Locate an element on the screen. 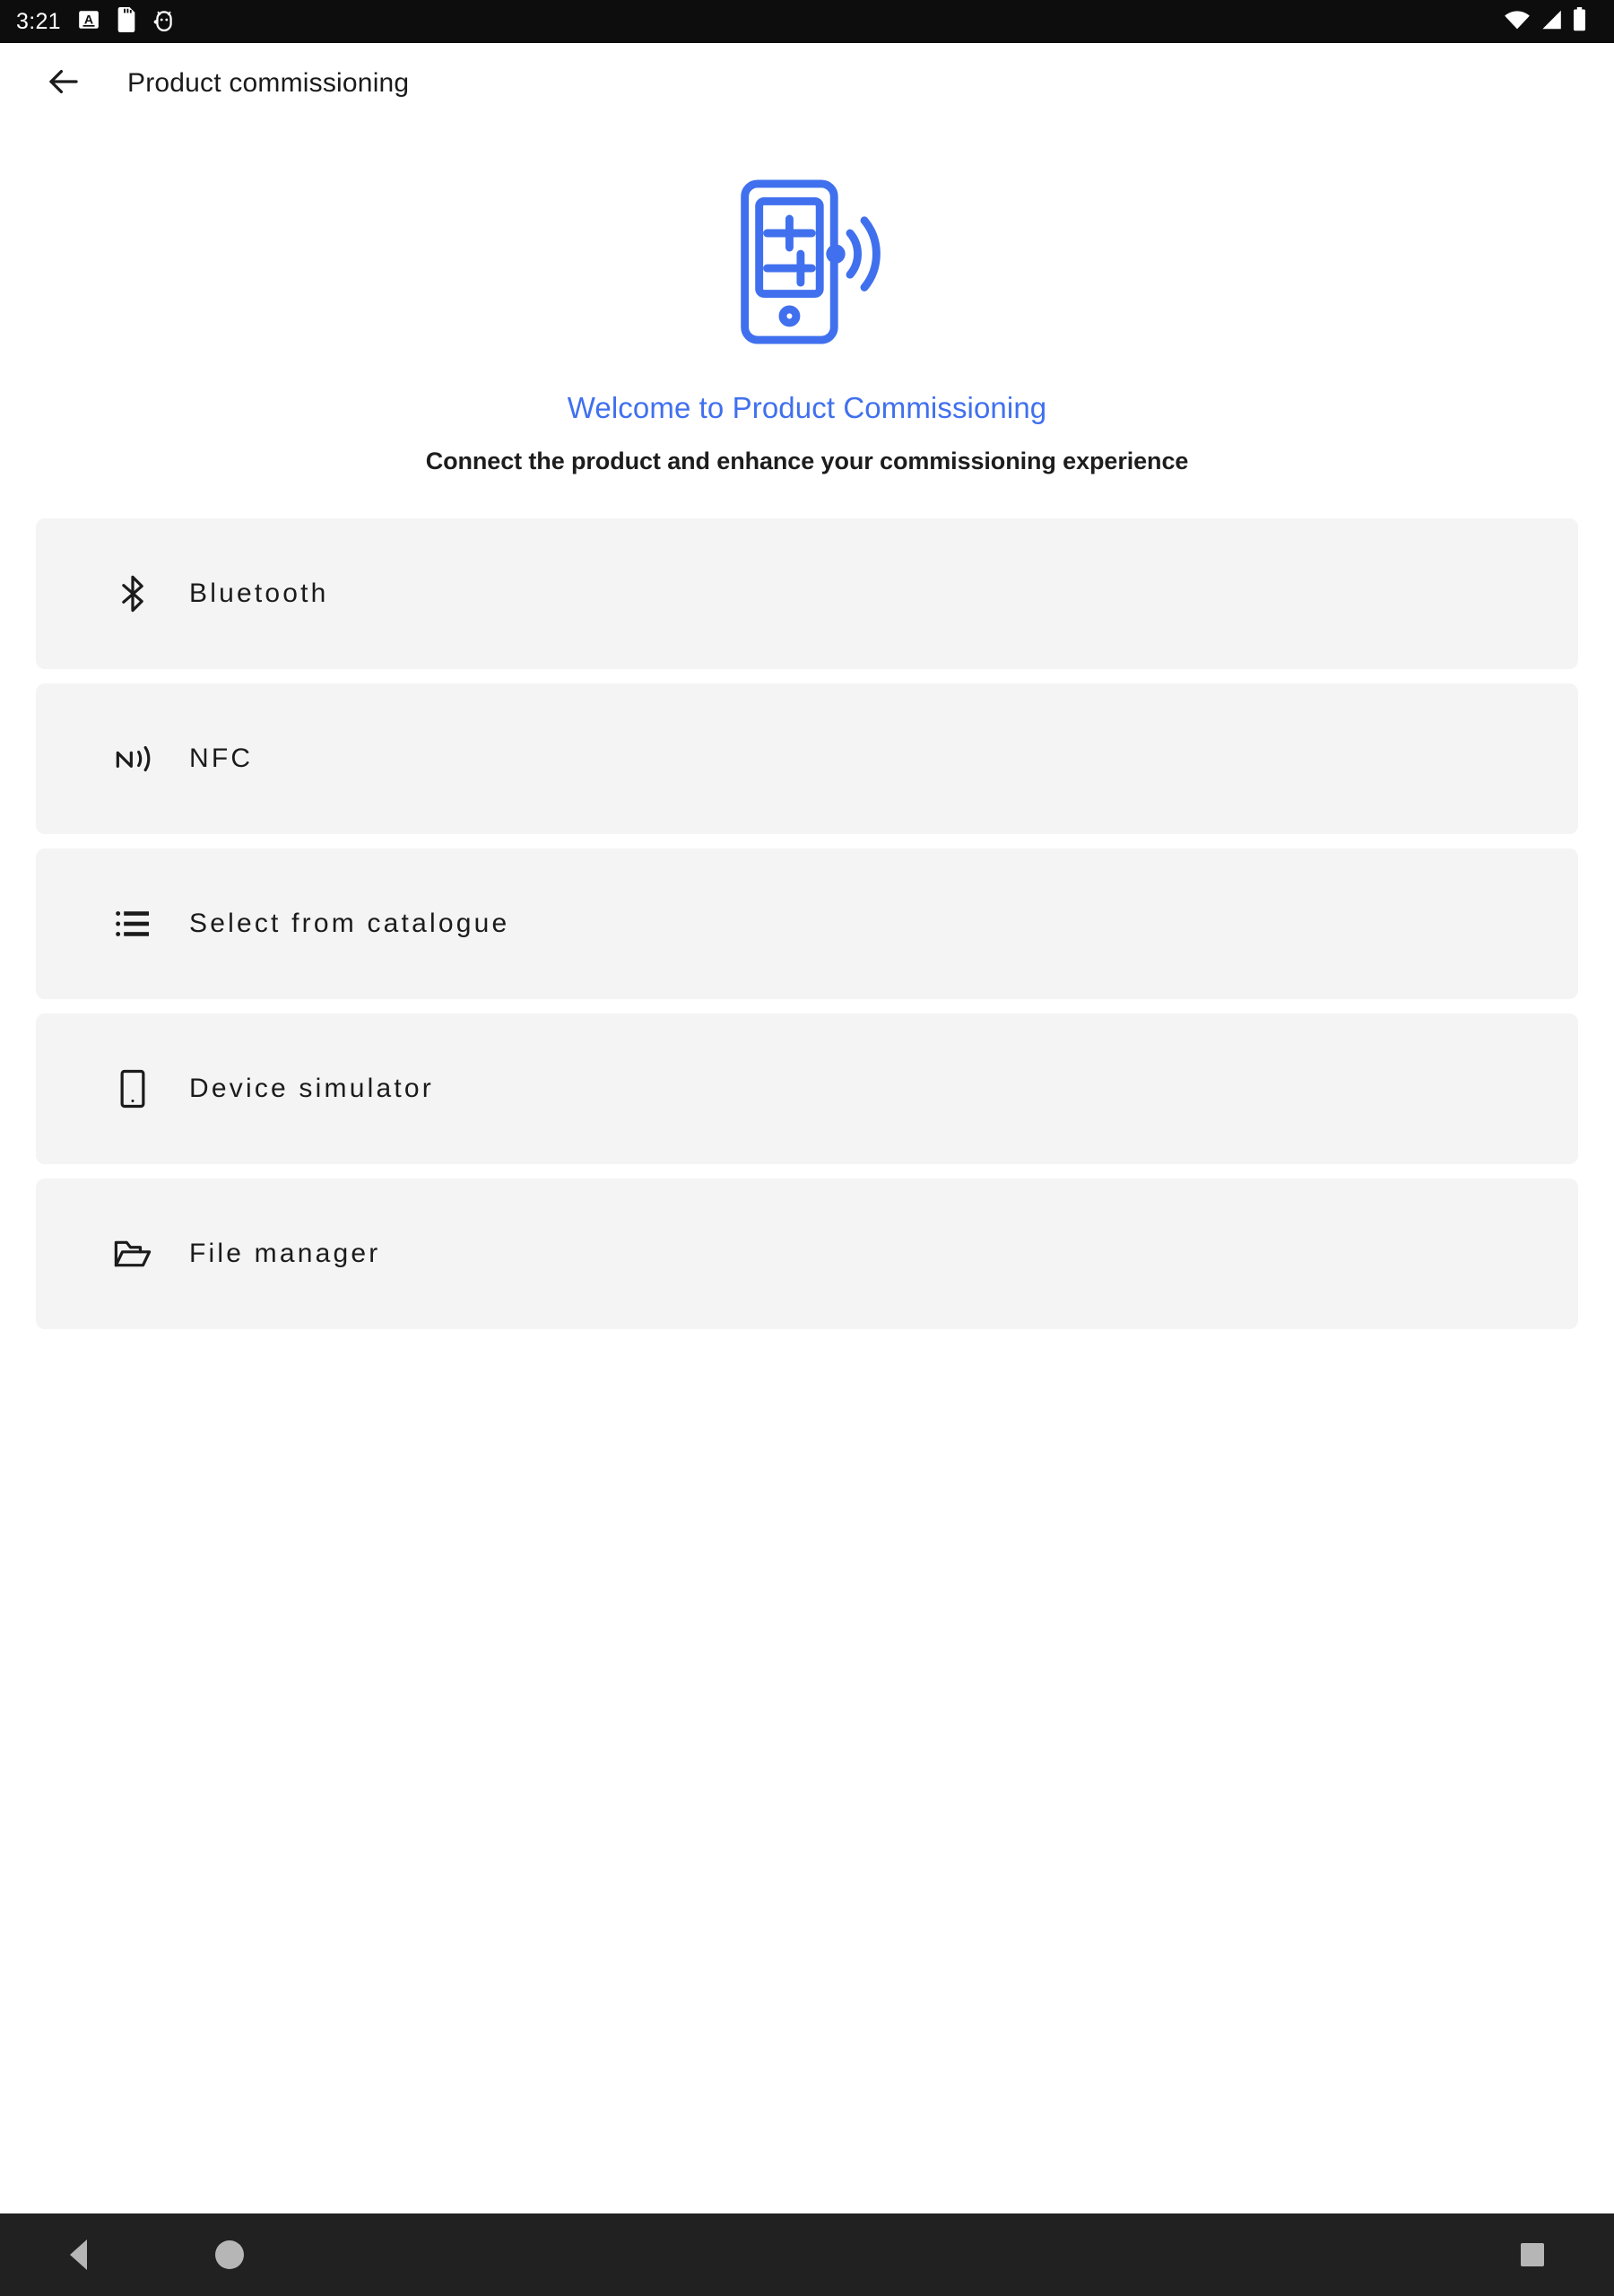  back-button is located at coordinates (63, 83).